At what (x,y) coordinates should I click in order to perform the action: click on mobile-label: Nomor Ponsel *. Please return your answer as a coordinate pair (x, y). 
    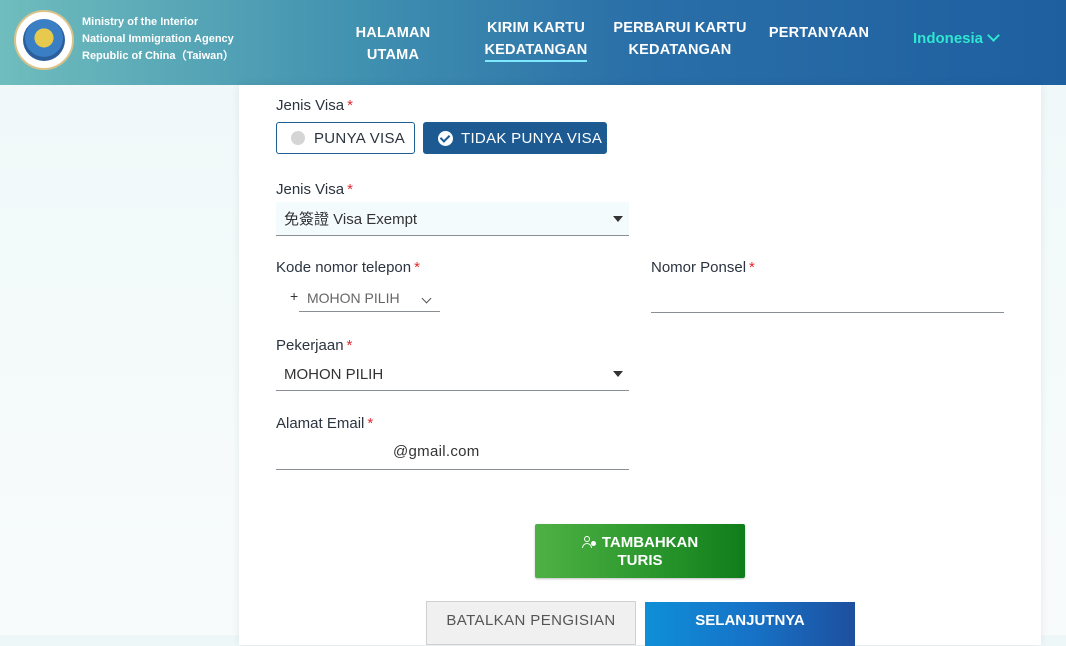
    Looking at the image, I should click on (703, 267).